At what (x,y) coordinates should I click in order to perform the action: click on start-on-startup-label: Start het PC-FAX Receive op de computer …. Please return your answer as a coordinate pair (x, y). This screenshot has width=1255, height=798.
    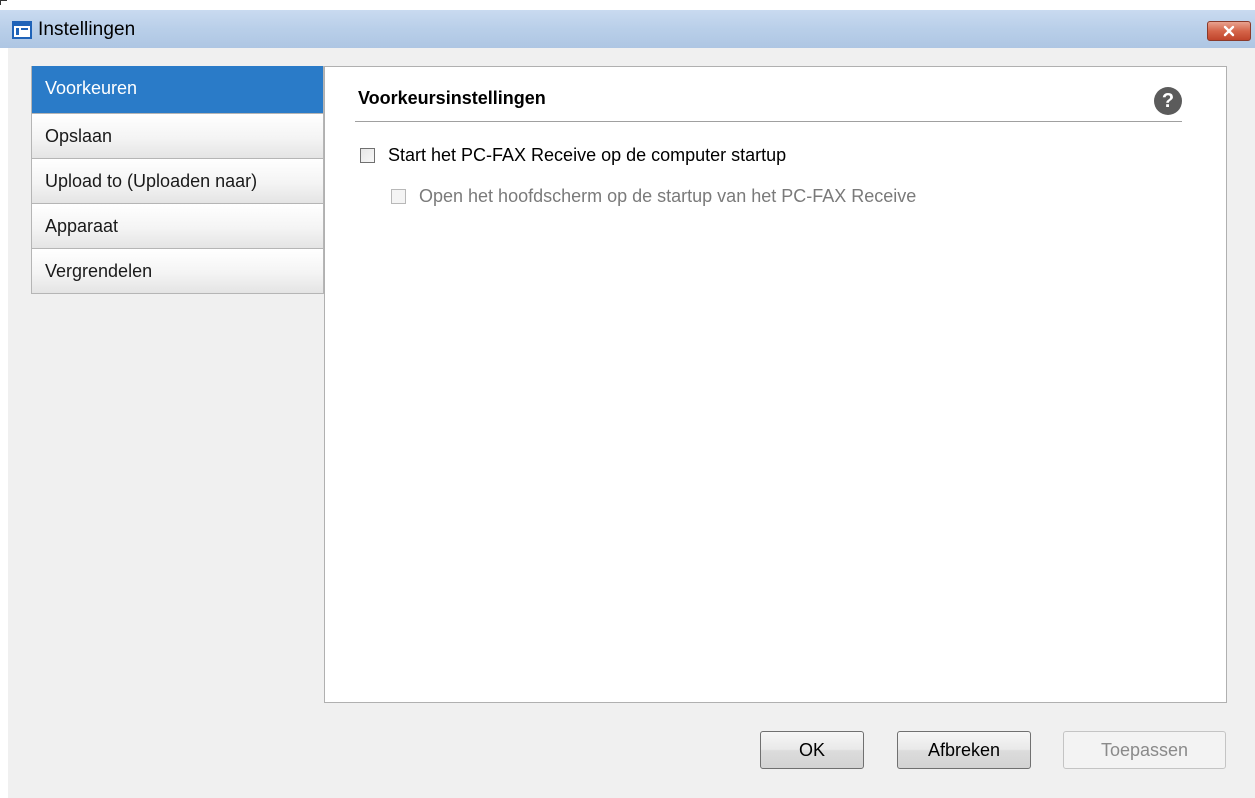
    Looking at the image, I should click on (587, 155).